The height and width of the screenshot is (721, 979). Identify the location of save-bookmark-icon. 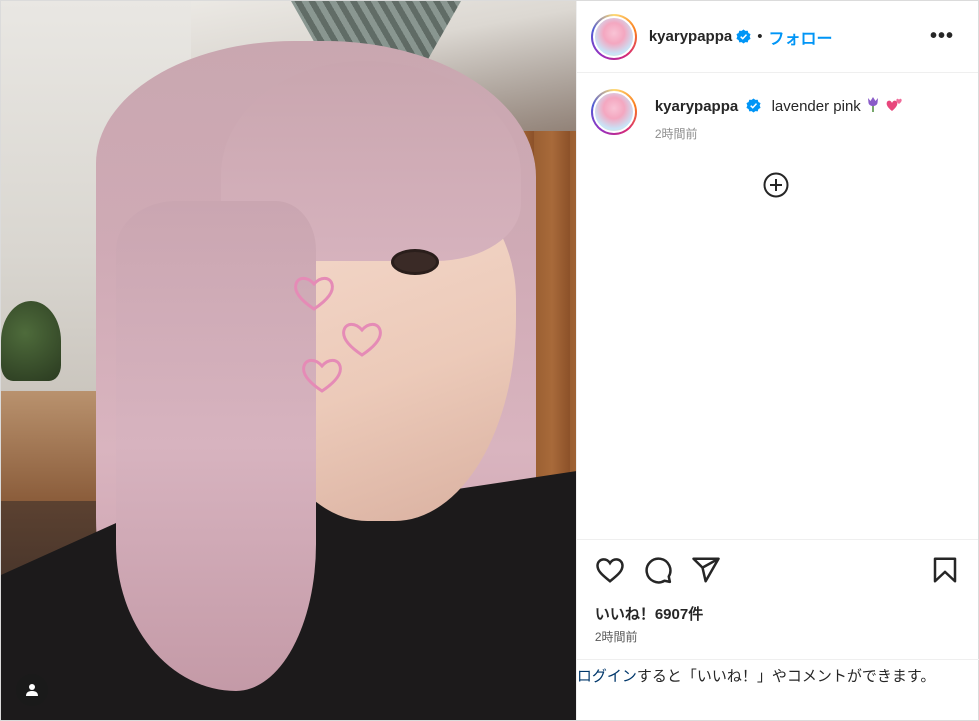
(945, 570).